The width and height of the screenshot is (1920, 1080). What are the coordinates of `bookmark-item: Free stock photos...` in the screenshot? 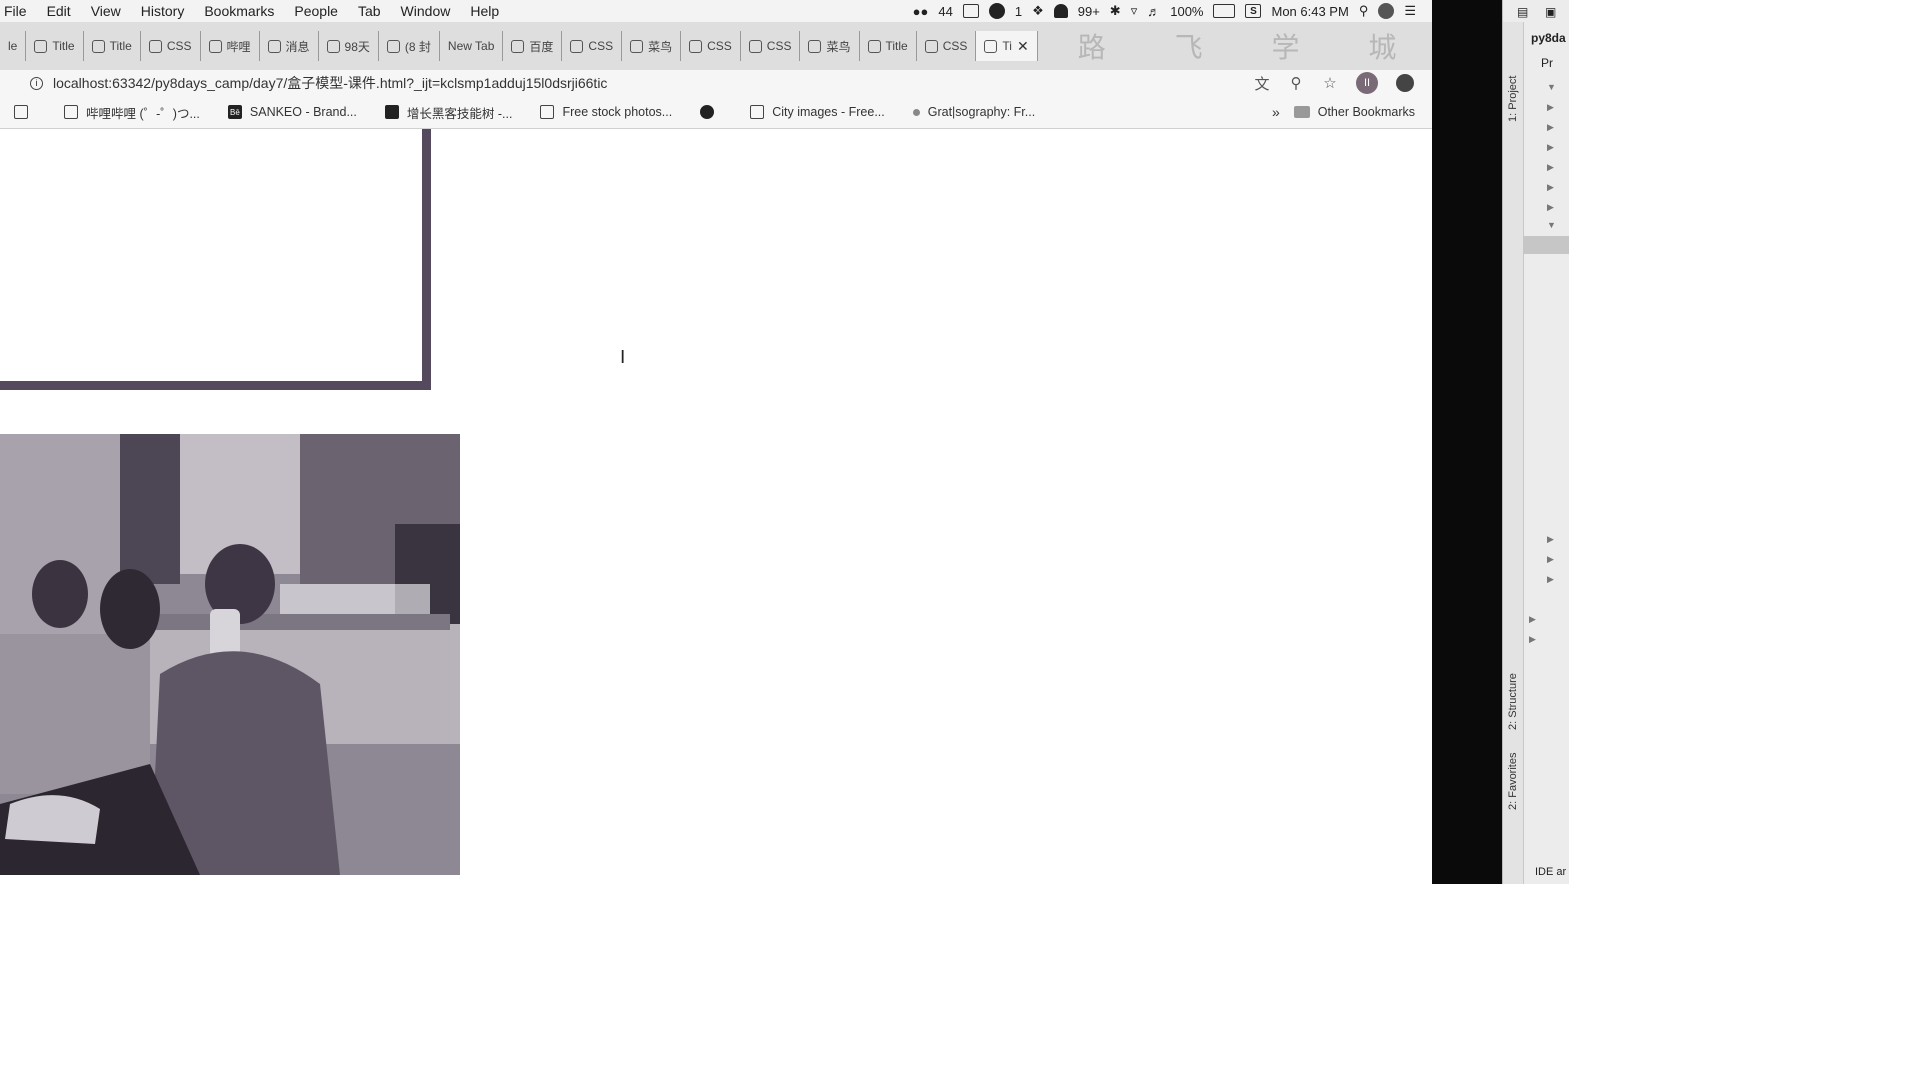 It's located at (606, 112).